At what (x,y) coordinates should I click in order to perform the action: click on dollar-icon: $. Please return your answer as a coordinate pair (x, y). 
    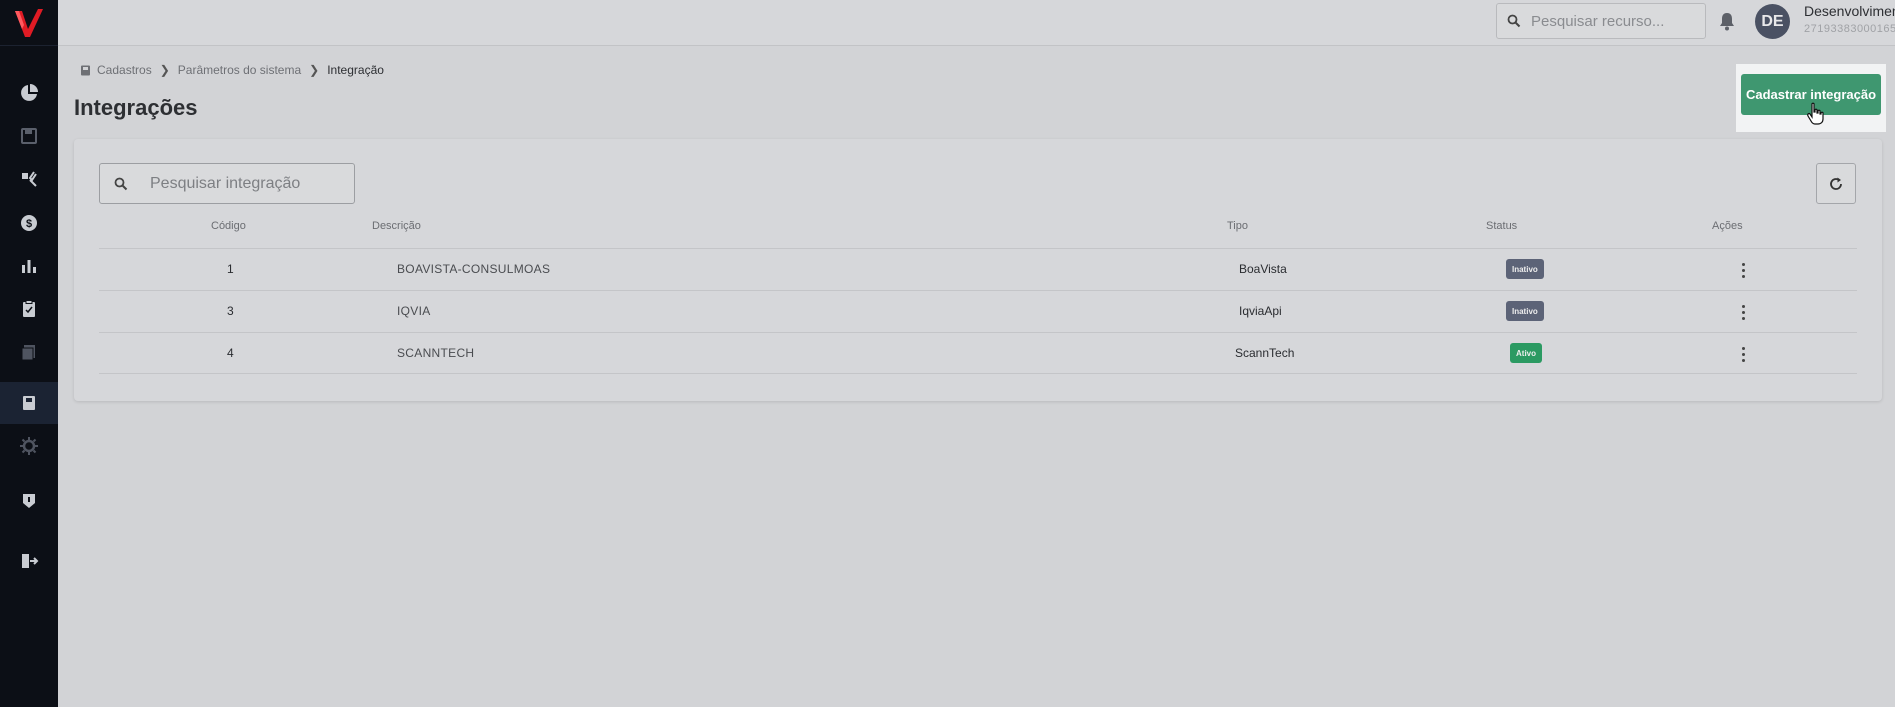
    Looking at the image, I should click on (29, 223).